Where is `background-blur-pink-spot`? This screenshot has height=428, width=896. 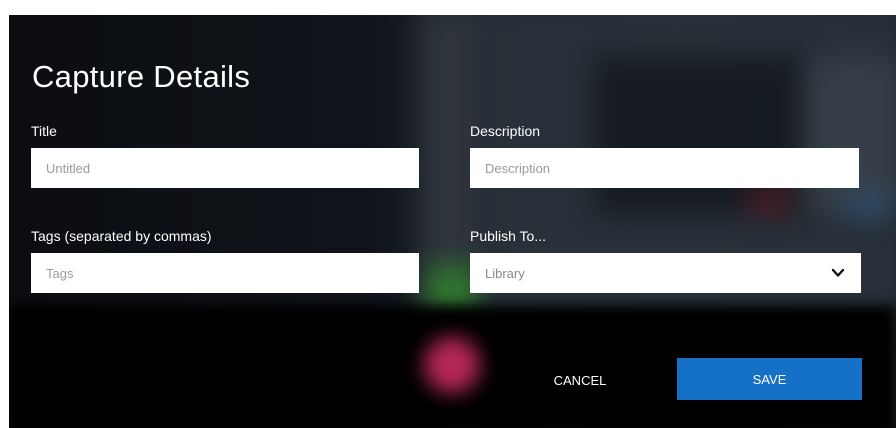 background-blur-pink-spot is located at coordinates (452, 365).